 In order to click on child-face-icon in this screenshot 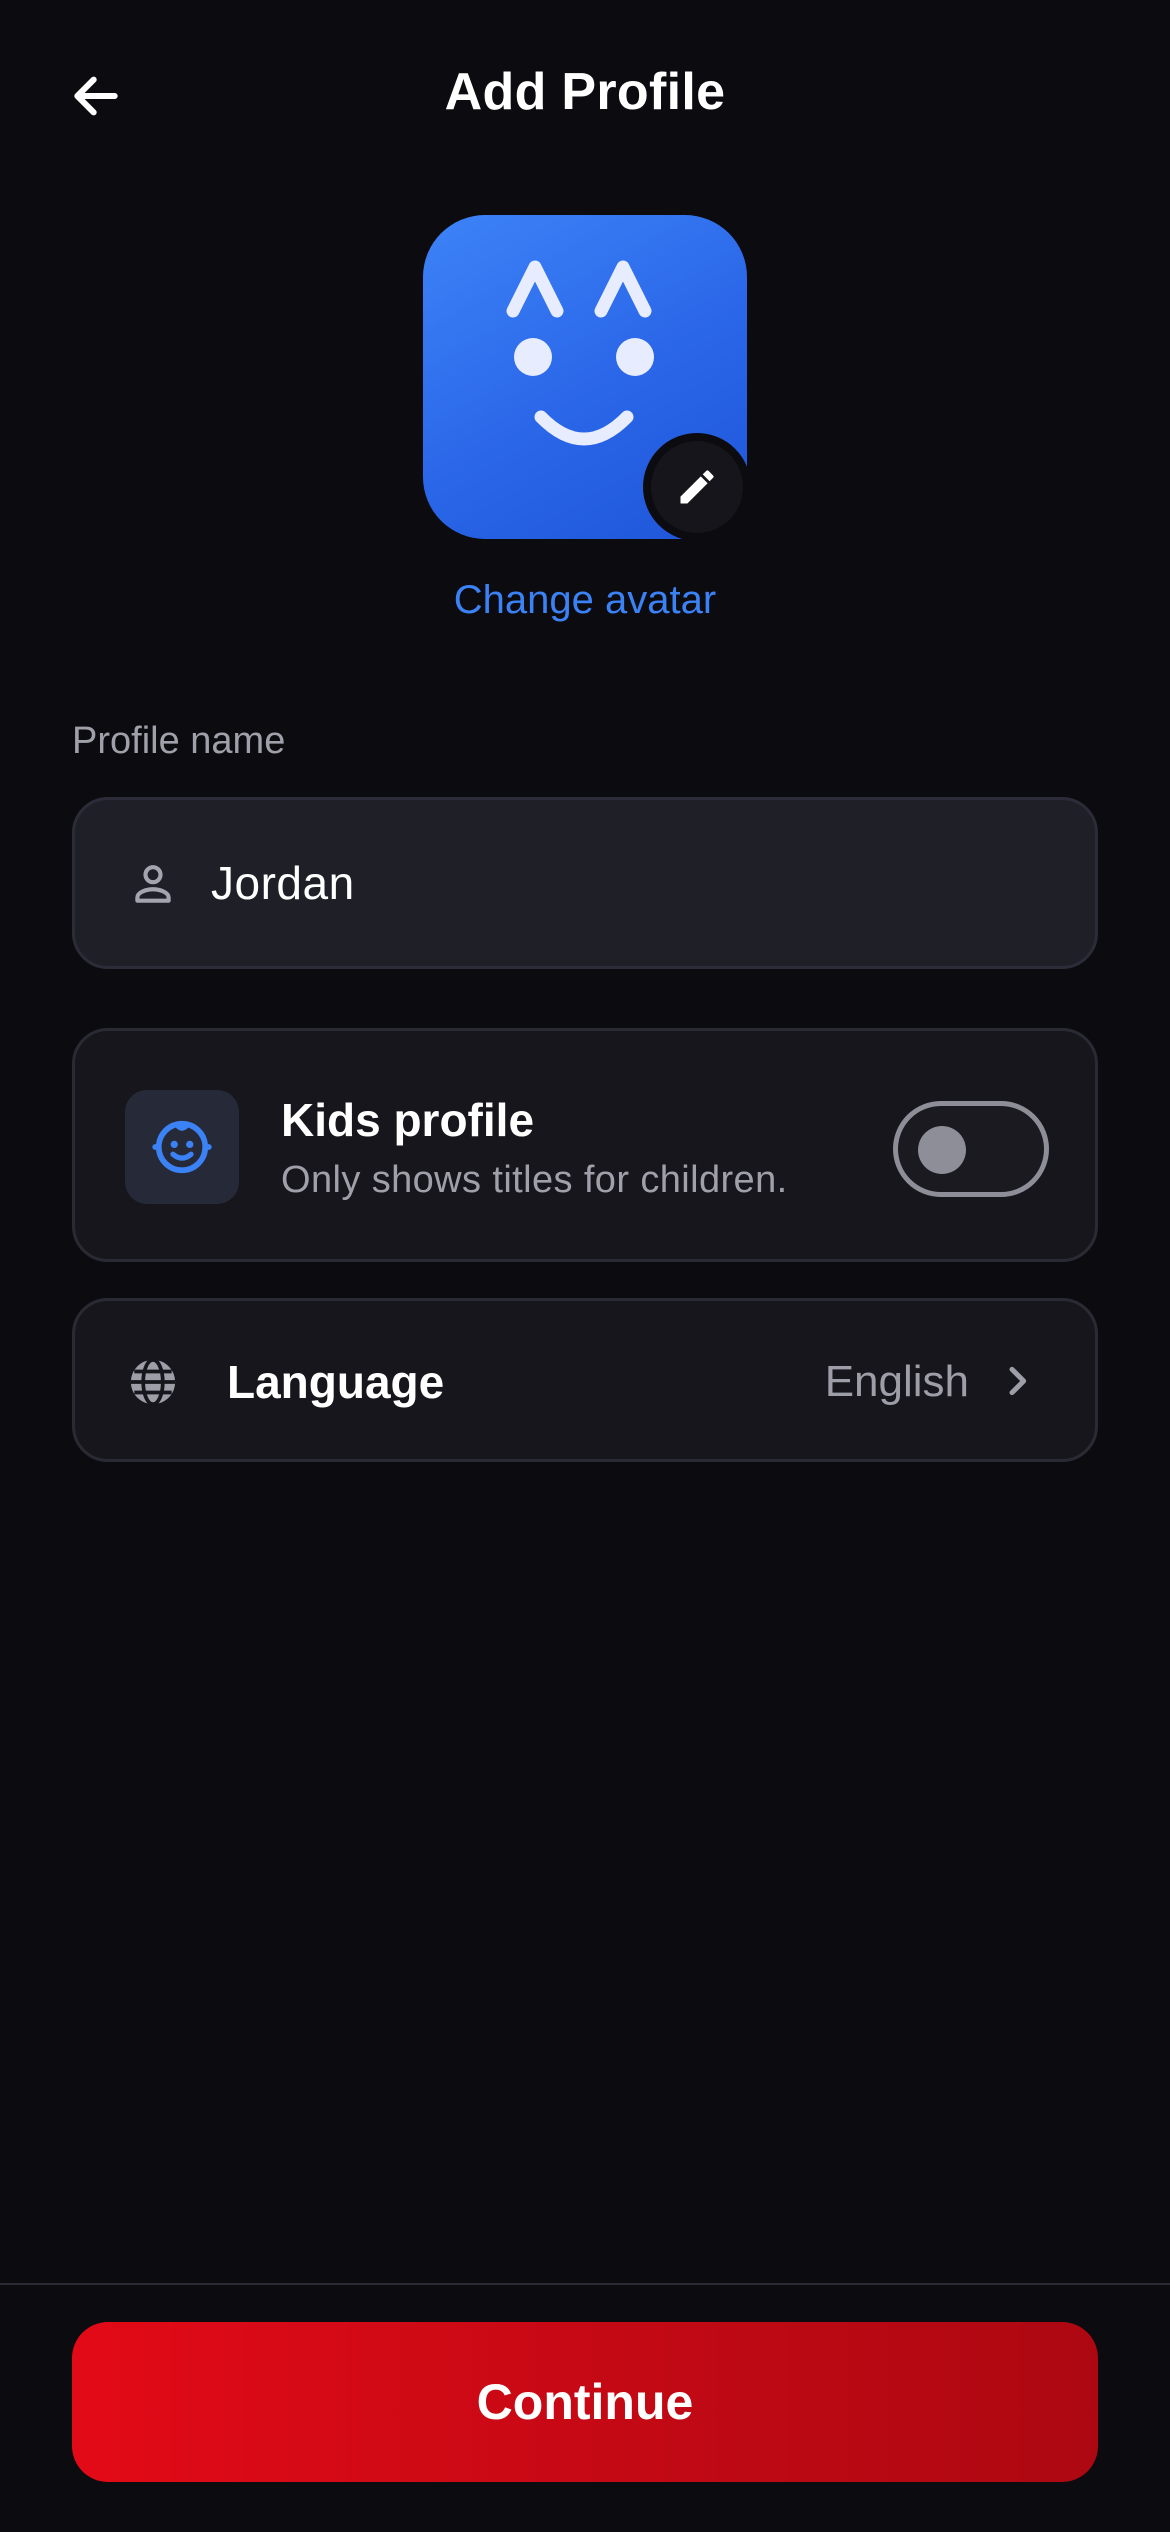, I will do `click(182, 1147)`.